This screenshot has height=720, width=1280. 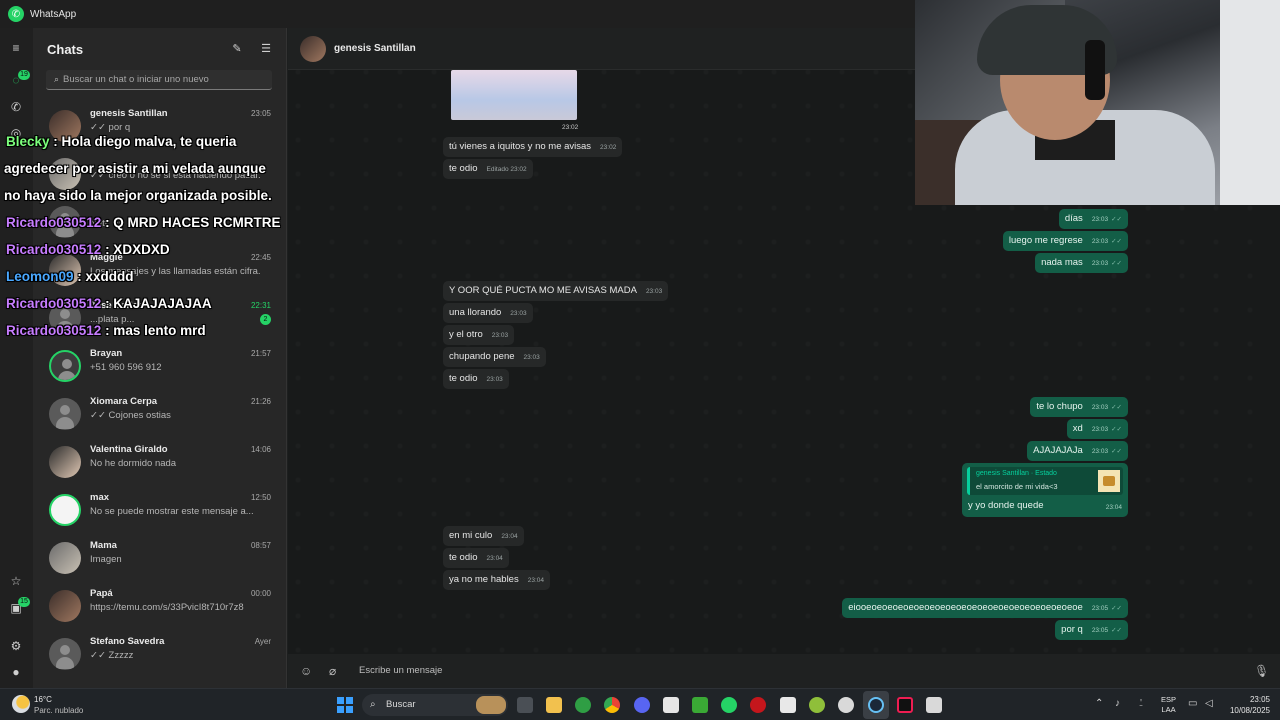 I want to click on weather-icon, so click(x=21, y=704).